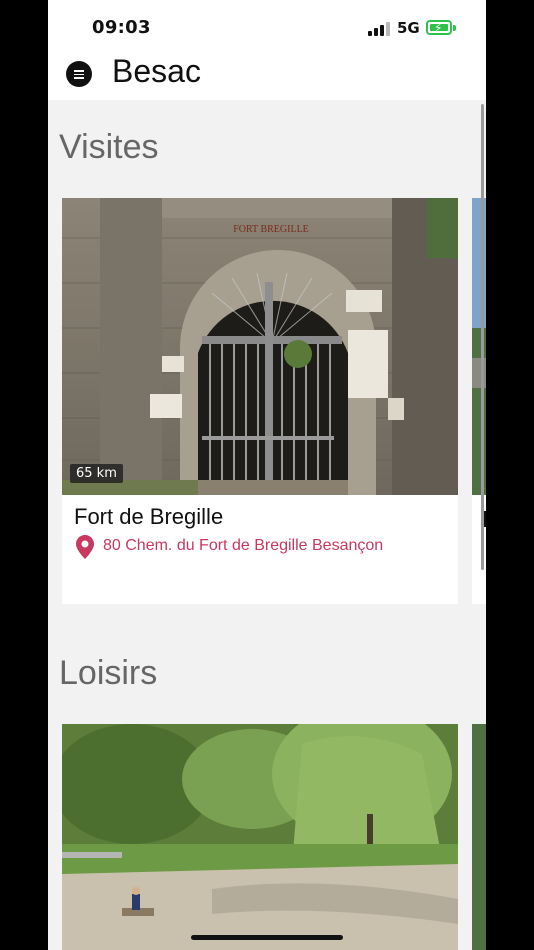  Describe the element at coordinates (380, 29) in the screenshot. I see `cellular-signal-icon` at that location.